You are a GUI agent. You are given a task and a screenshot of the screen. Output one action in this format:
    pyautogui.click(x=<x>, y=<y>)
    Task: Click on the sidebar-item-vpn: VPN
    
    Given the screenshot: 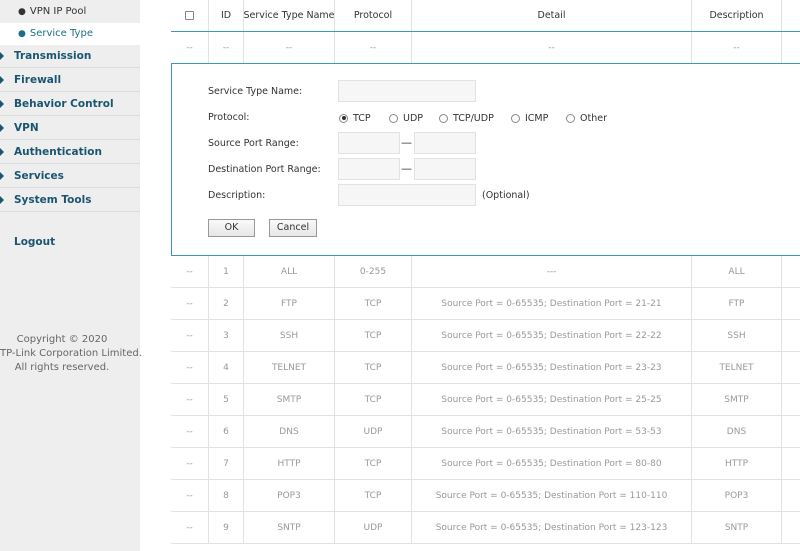 What is the action you would take?
    pyautogui.click(x=70, y=128)
    